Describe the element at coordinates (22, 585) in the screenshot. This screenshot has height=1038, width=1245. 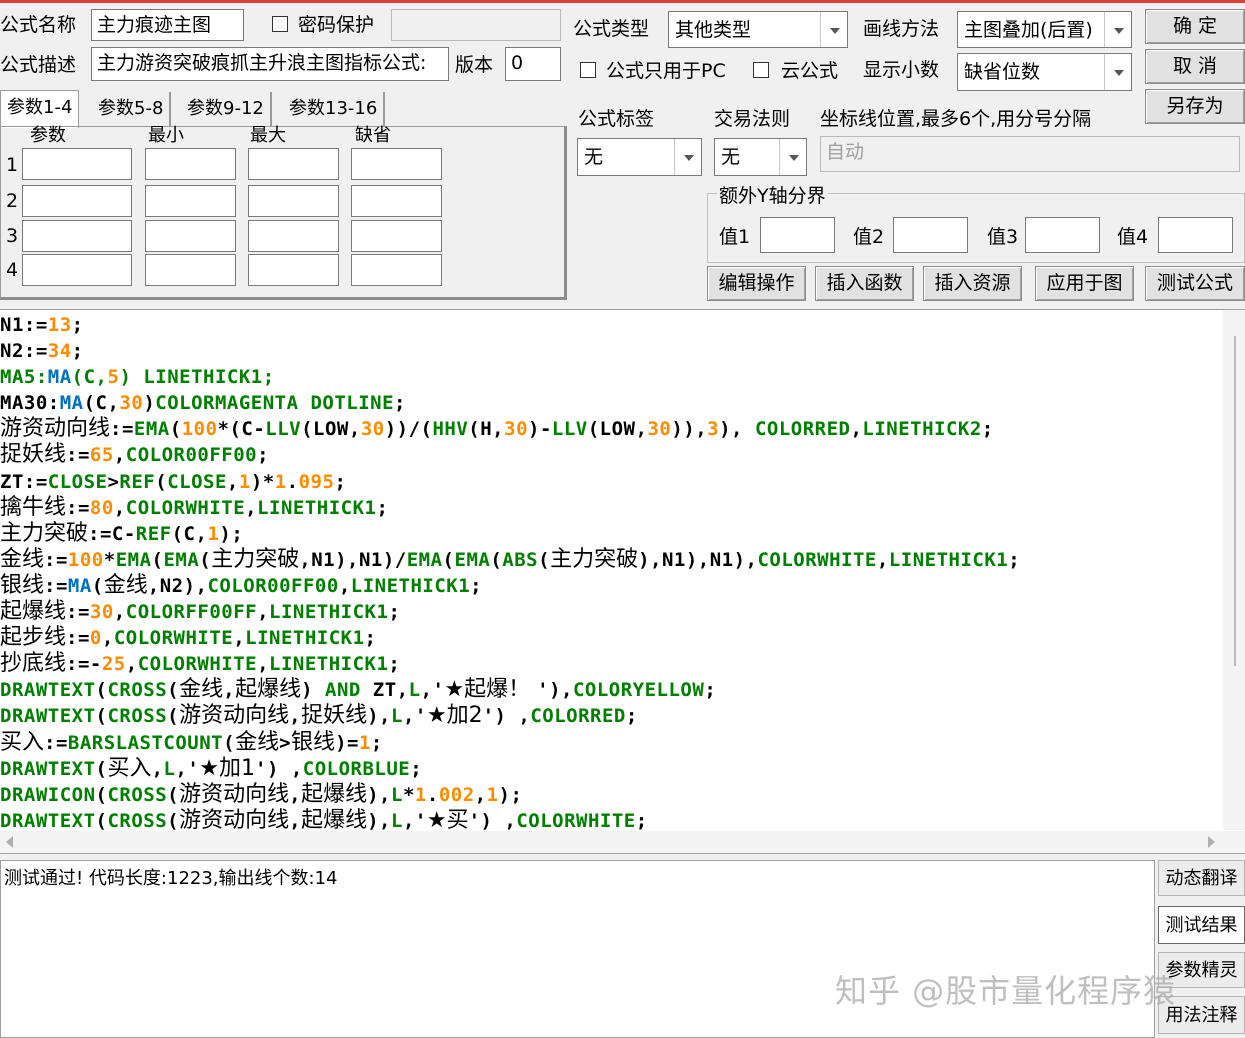
I see `code-token: 银线` at that location.